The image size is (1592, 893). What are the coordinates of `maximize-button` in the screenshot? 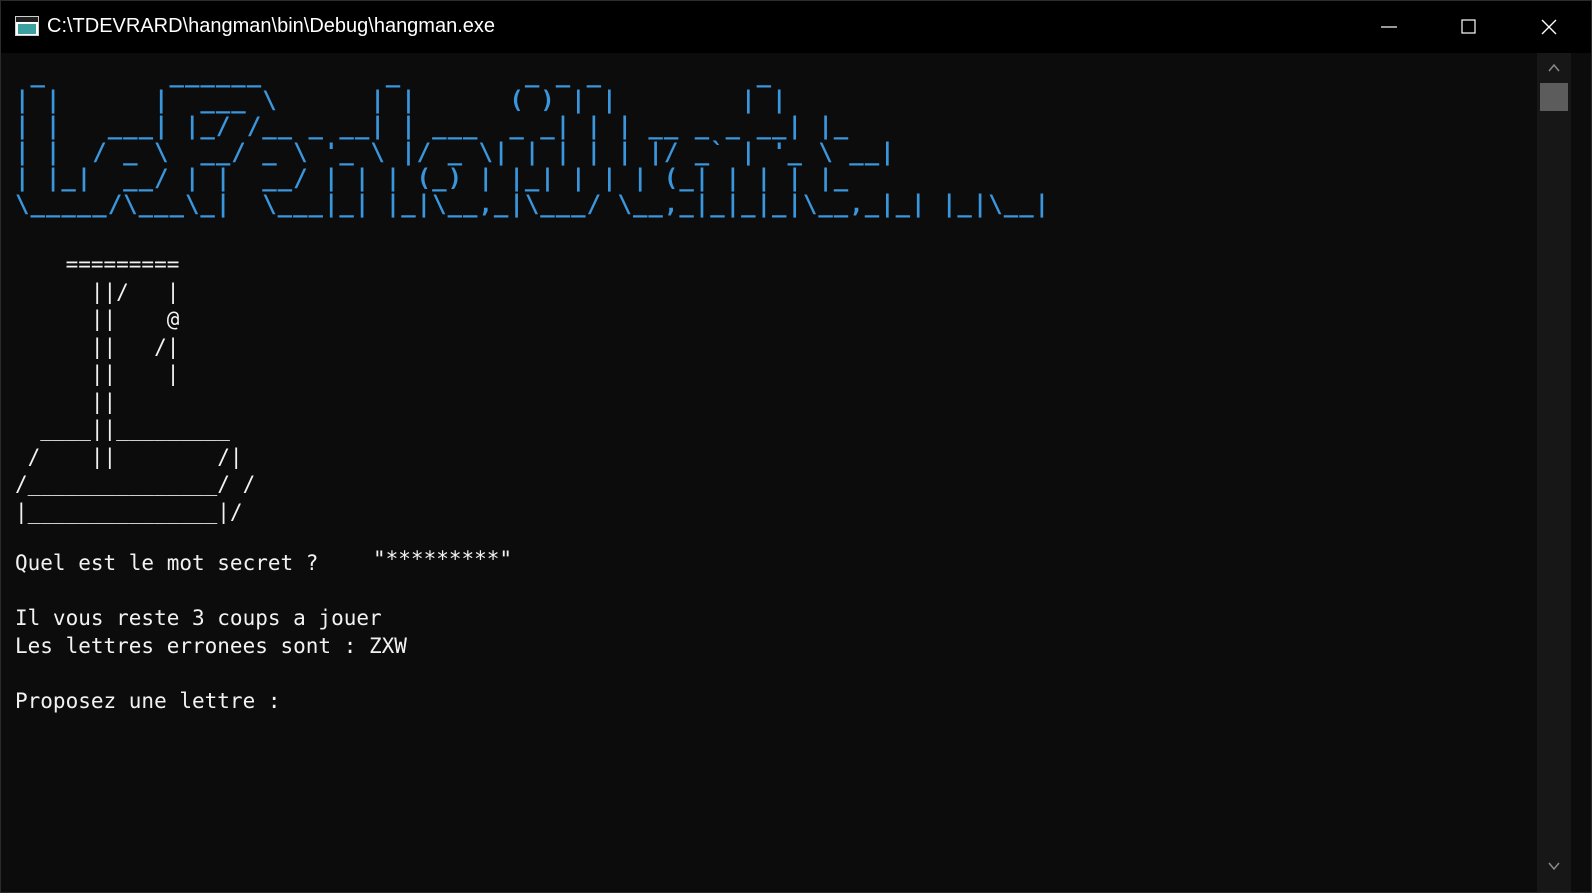 It's located at (1469, 27).